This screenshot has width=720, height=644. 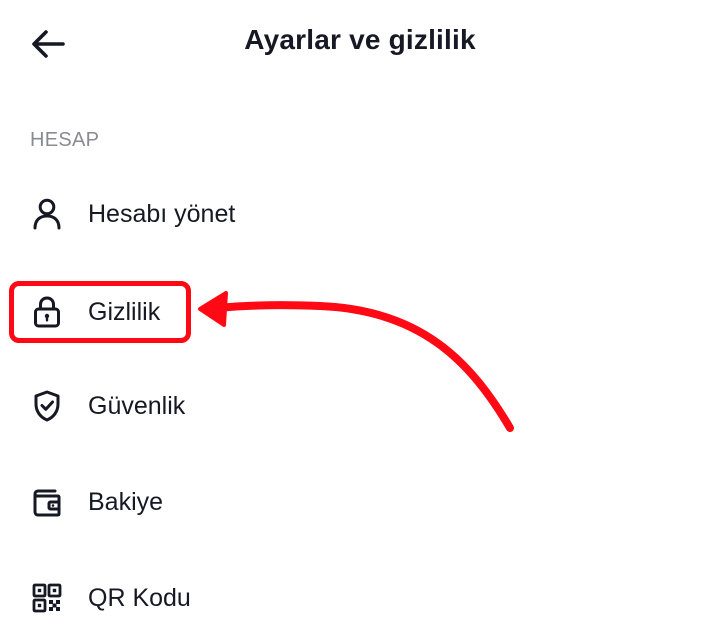 I want to click on menu-item-label: Bakiye, so click(x=126, y=501).